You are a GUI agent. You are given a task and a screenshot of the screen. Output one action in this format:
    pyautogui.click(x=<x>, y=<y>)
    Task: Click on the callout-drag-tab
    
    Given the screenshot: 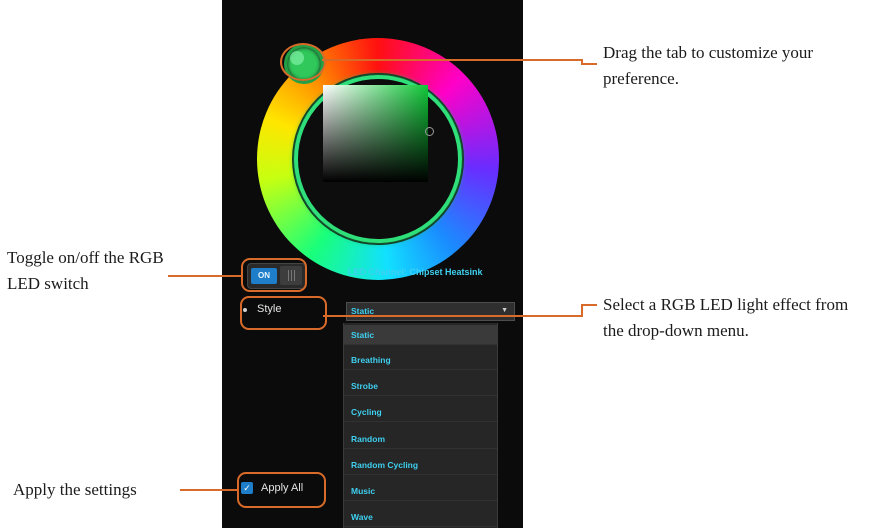 What is the action you would take?
    pyautogui.click(x=459, y=62)
    